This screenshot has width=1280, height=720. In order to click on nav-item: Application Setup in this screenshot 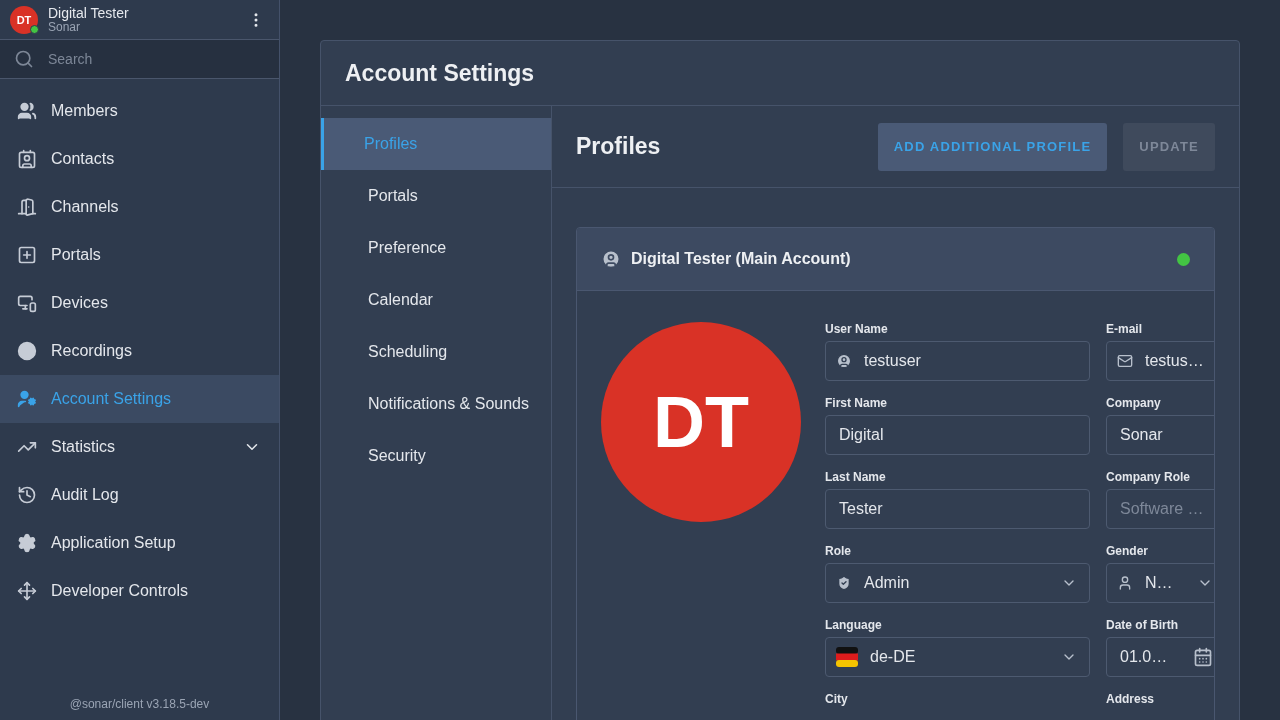, I will do `click(139, 543)`.